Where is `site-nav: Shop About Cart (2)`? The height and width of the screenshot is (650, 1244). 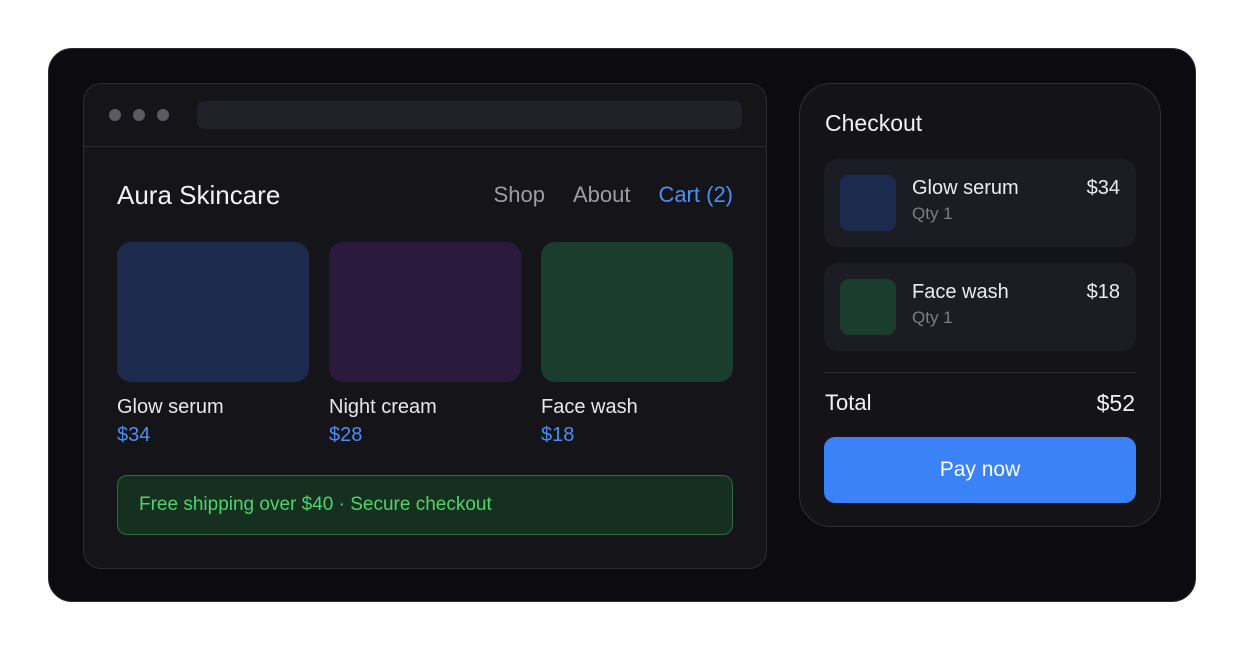 site-nav: Shop About Cart (2) is located at coordinates (613, 195).